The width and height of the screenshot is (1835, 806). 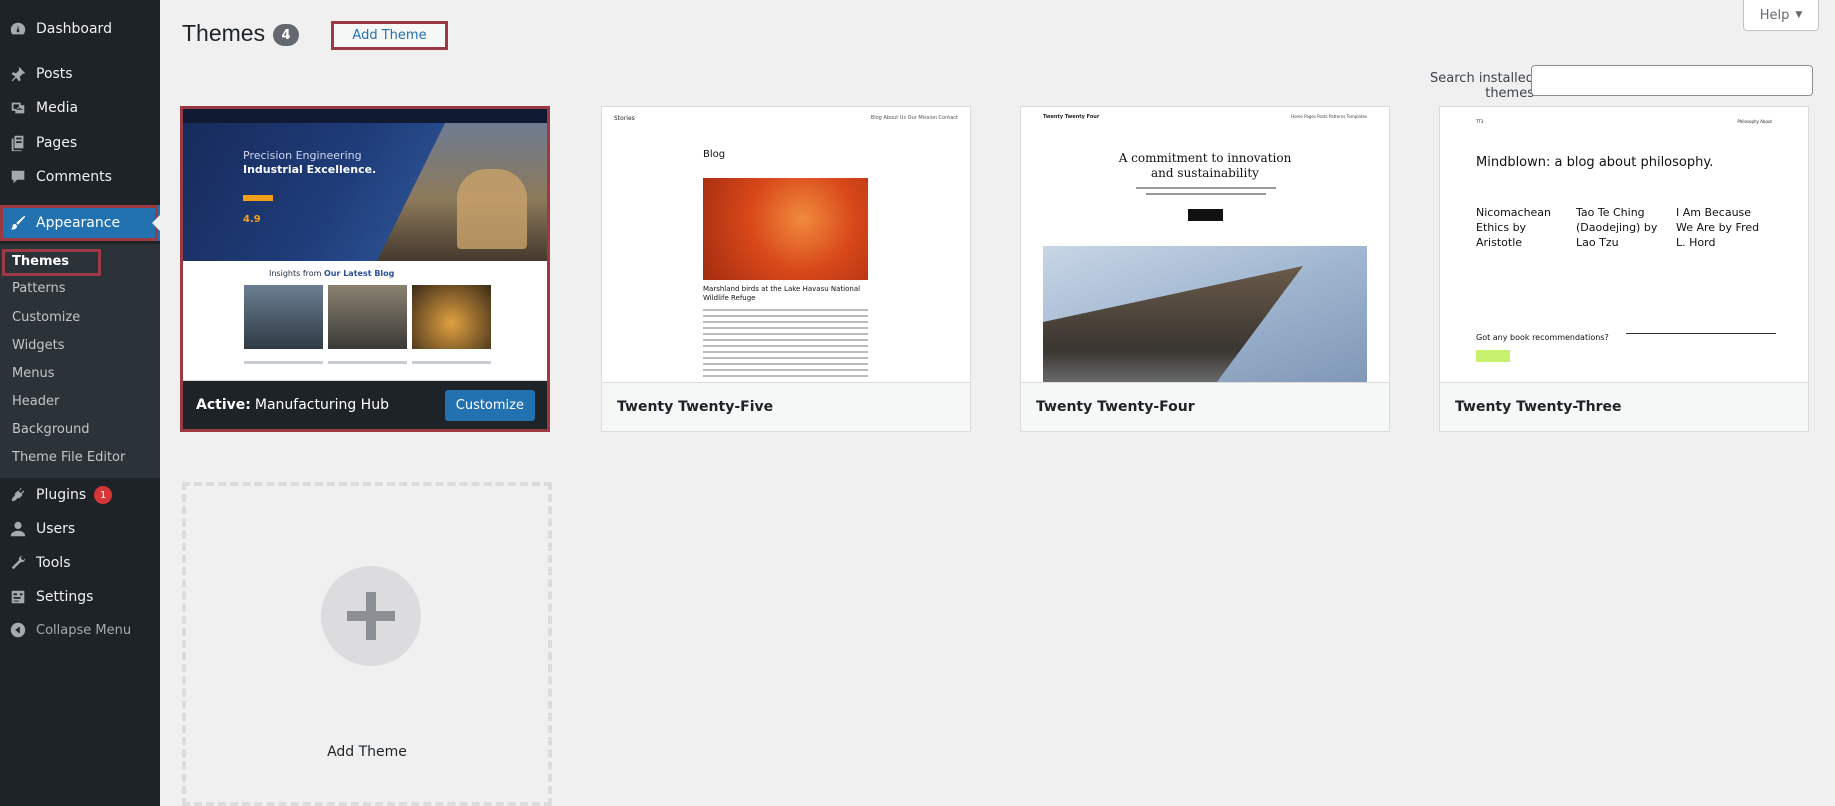 I want to click on brush-icon, so click(x=18, y=223).